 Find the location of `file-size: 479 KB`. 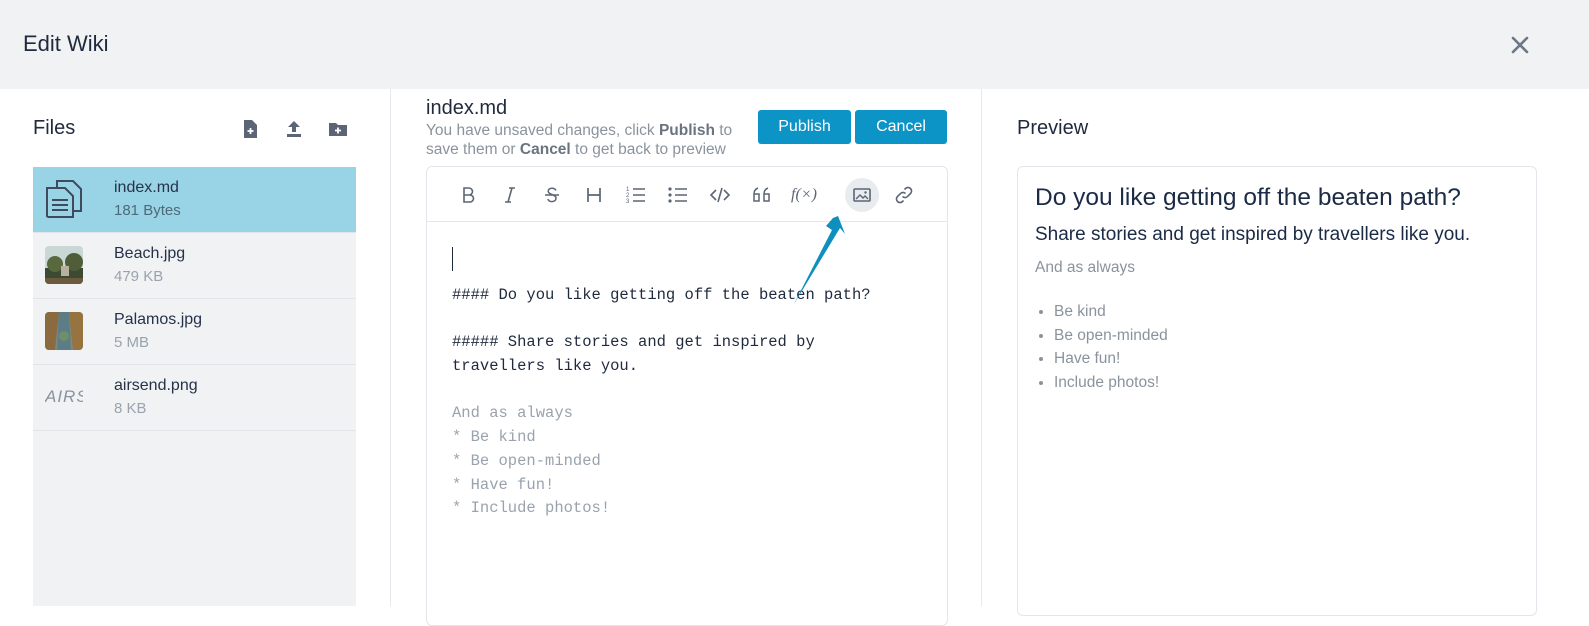

file-size: 479 KB is located at coordinates (139, 276).